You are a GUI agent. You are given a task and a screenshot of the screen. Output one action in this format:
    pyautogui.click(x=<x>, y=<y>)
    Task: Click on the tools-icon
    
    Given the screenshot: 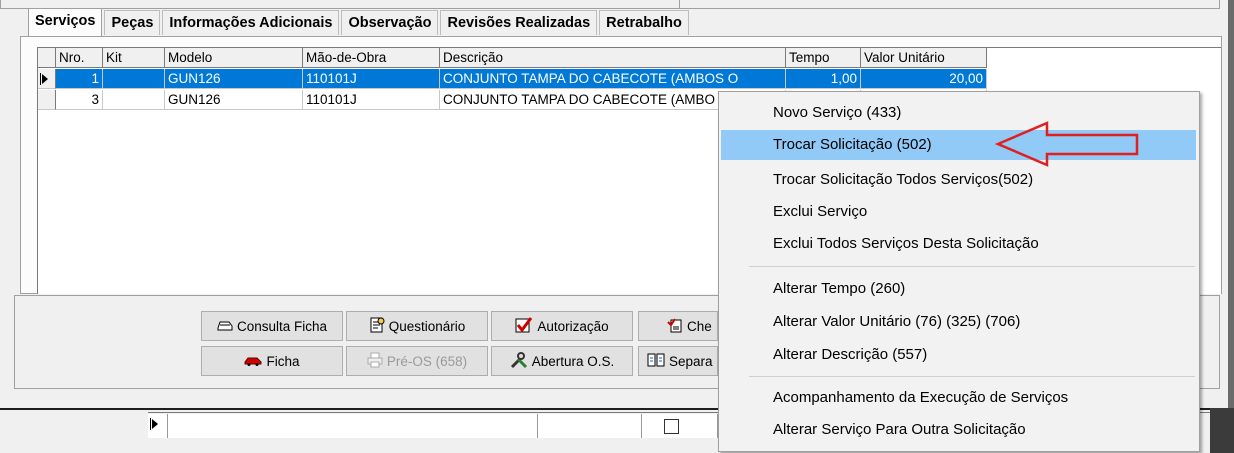 What is the action you would take?
    pyautogui.click(x=519, y=361)
    